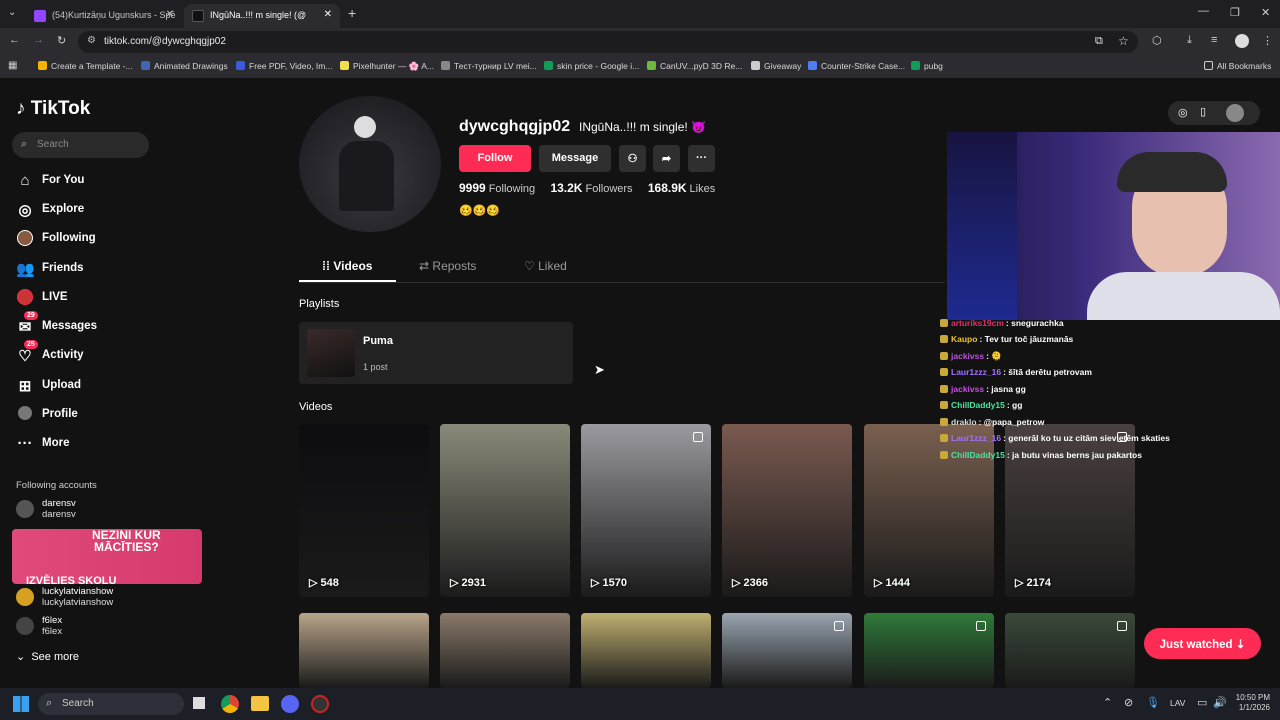  What do you see at coordinates (106, 511) in the screenshot?
I see `following-account: darensv darensv` at bounding box center [106, 511].